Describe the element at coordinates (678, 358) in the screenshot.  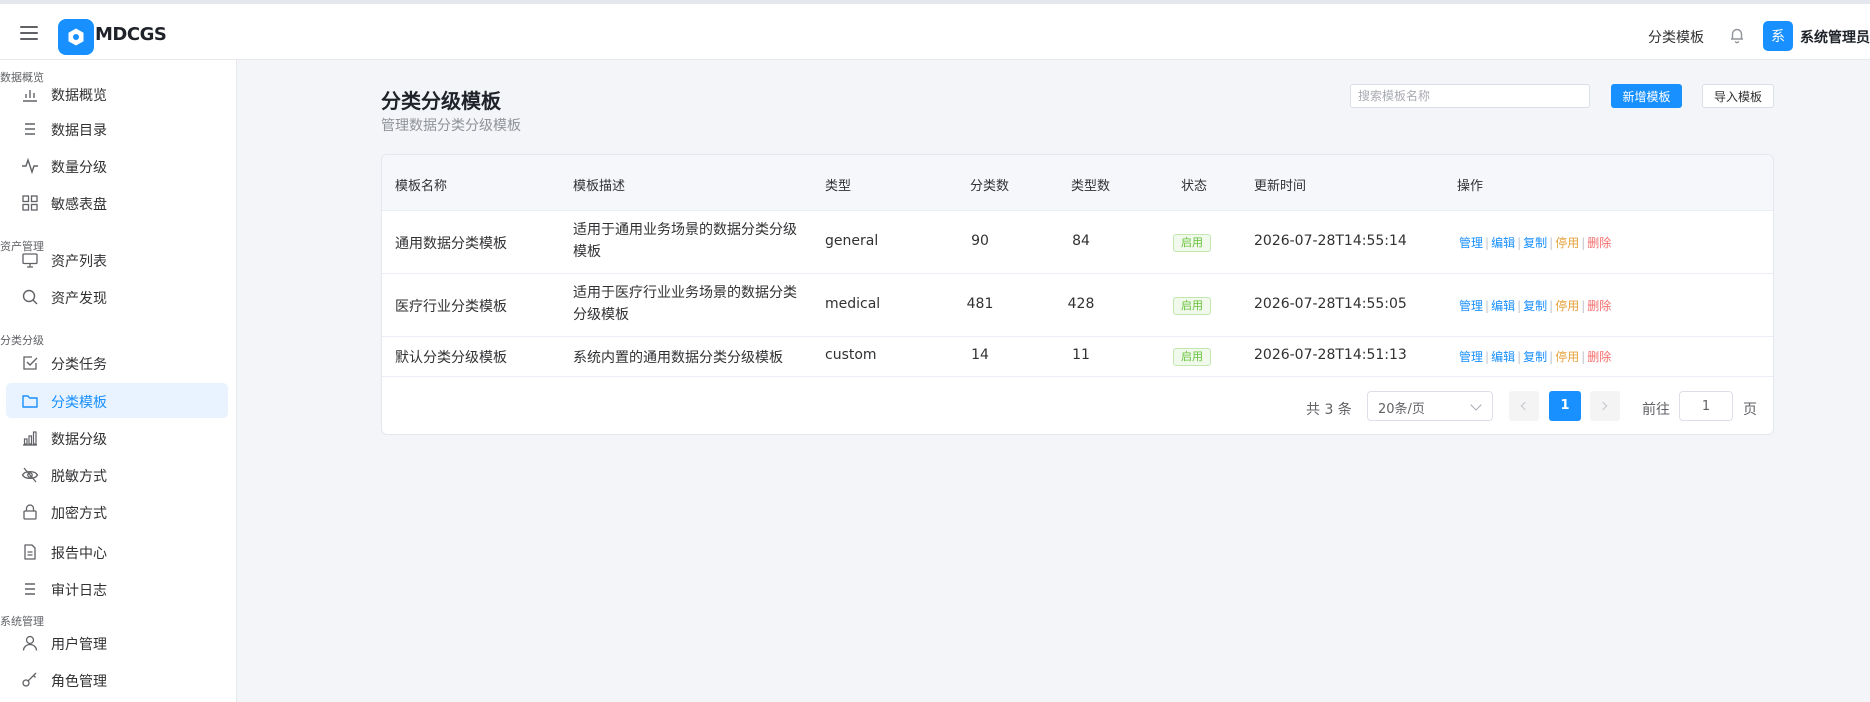
I see `cell-template-description: 系统内置的通用数据分类分级模板` at that location.